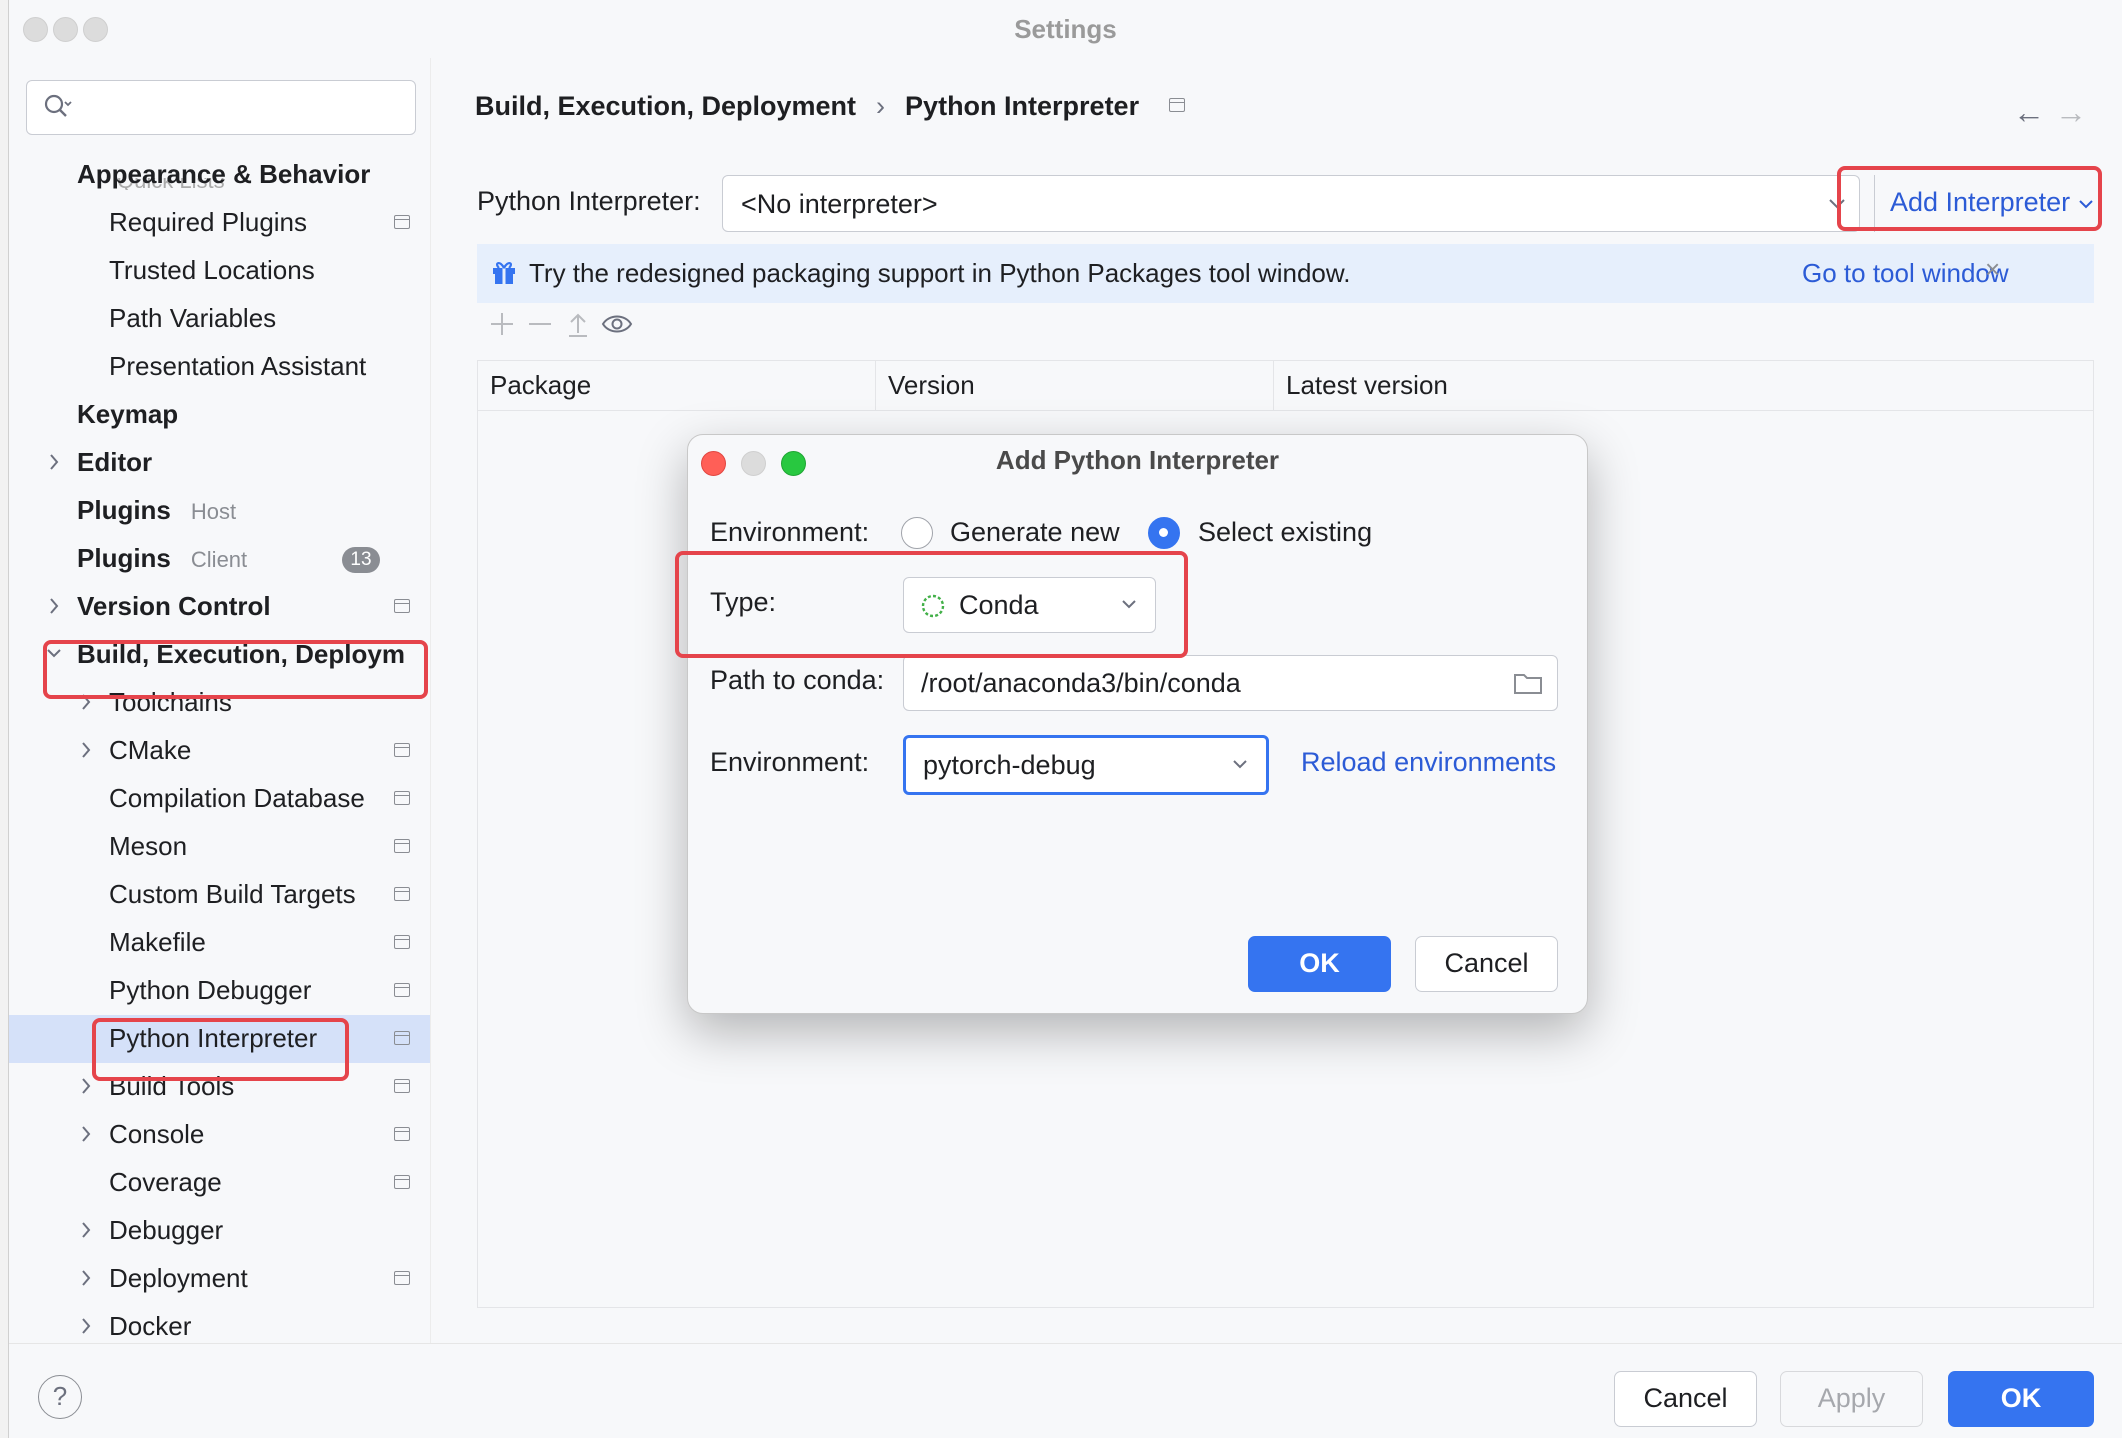  Describe the element at coordinates (1086, 765) in the screenshot. I see `environment-dropdown: pytorch-debug` at that location.